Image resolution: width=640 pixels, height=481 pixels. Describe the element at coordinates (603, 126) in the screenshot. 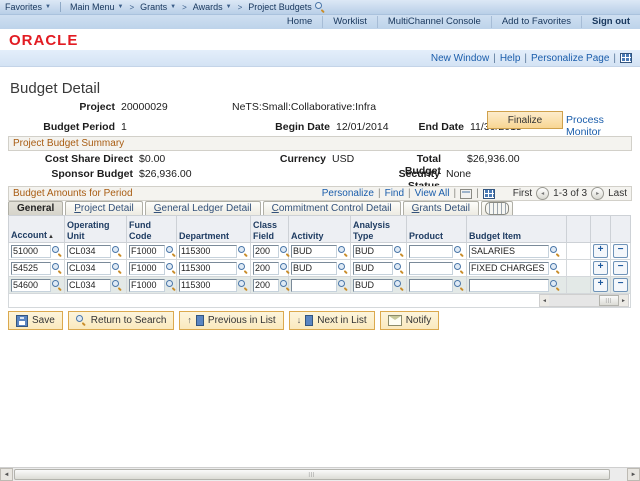

I see `process-monitor-link: Process Monitor` at that location.